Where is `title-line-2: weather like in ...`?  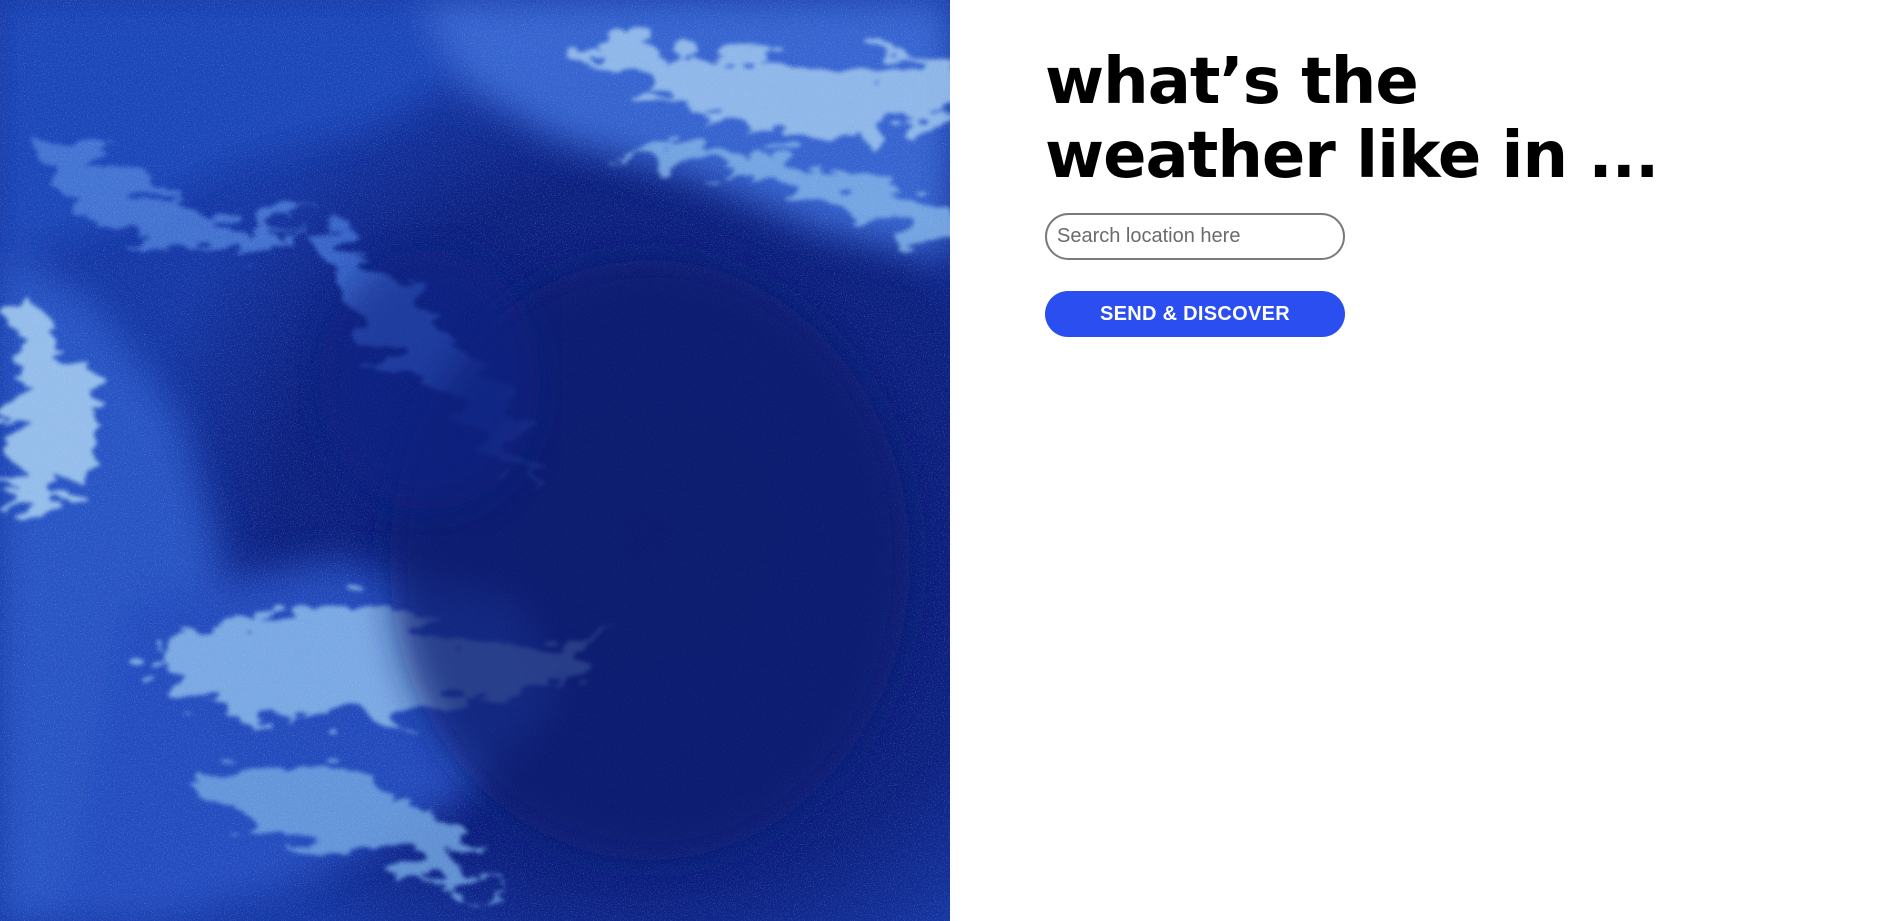 title-line-2: weather like in ... is located at coordinates (1352, 156).